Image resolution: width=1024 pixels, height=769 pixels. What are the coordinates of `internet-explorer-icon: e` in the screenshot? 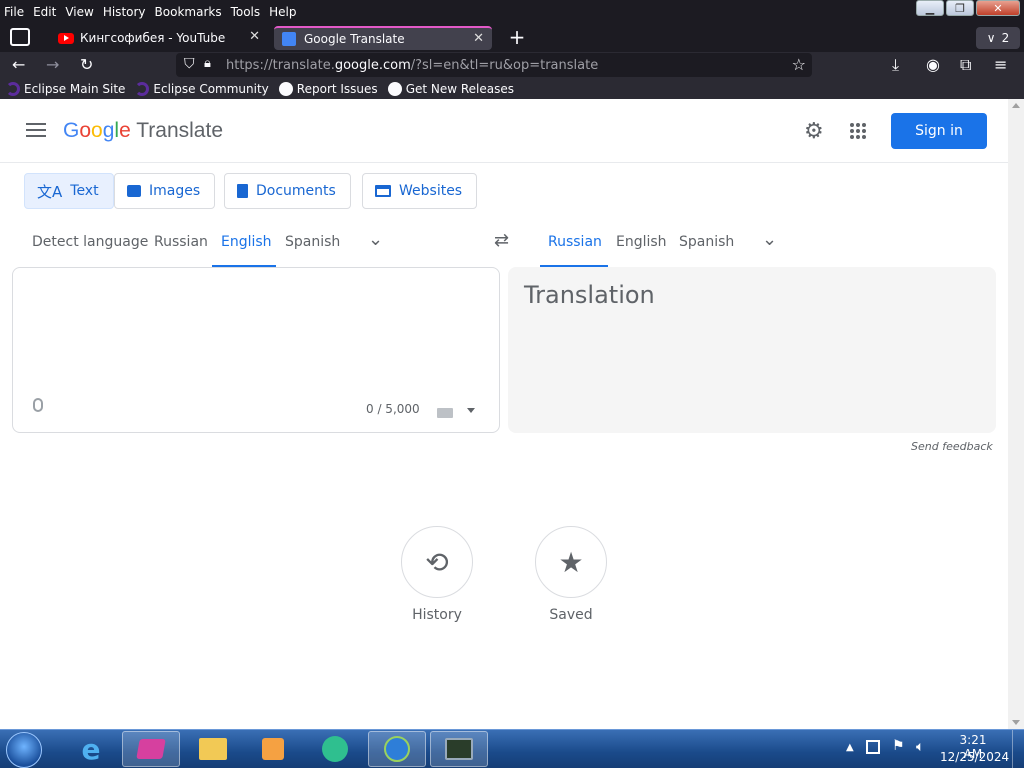 It's located at (91, 749).